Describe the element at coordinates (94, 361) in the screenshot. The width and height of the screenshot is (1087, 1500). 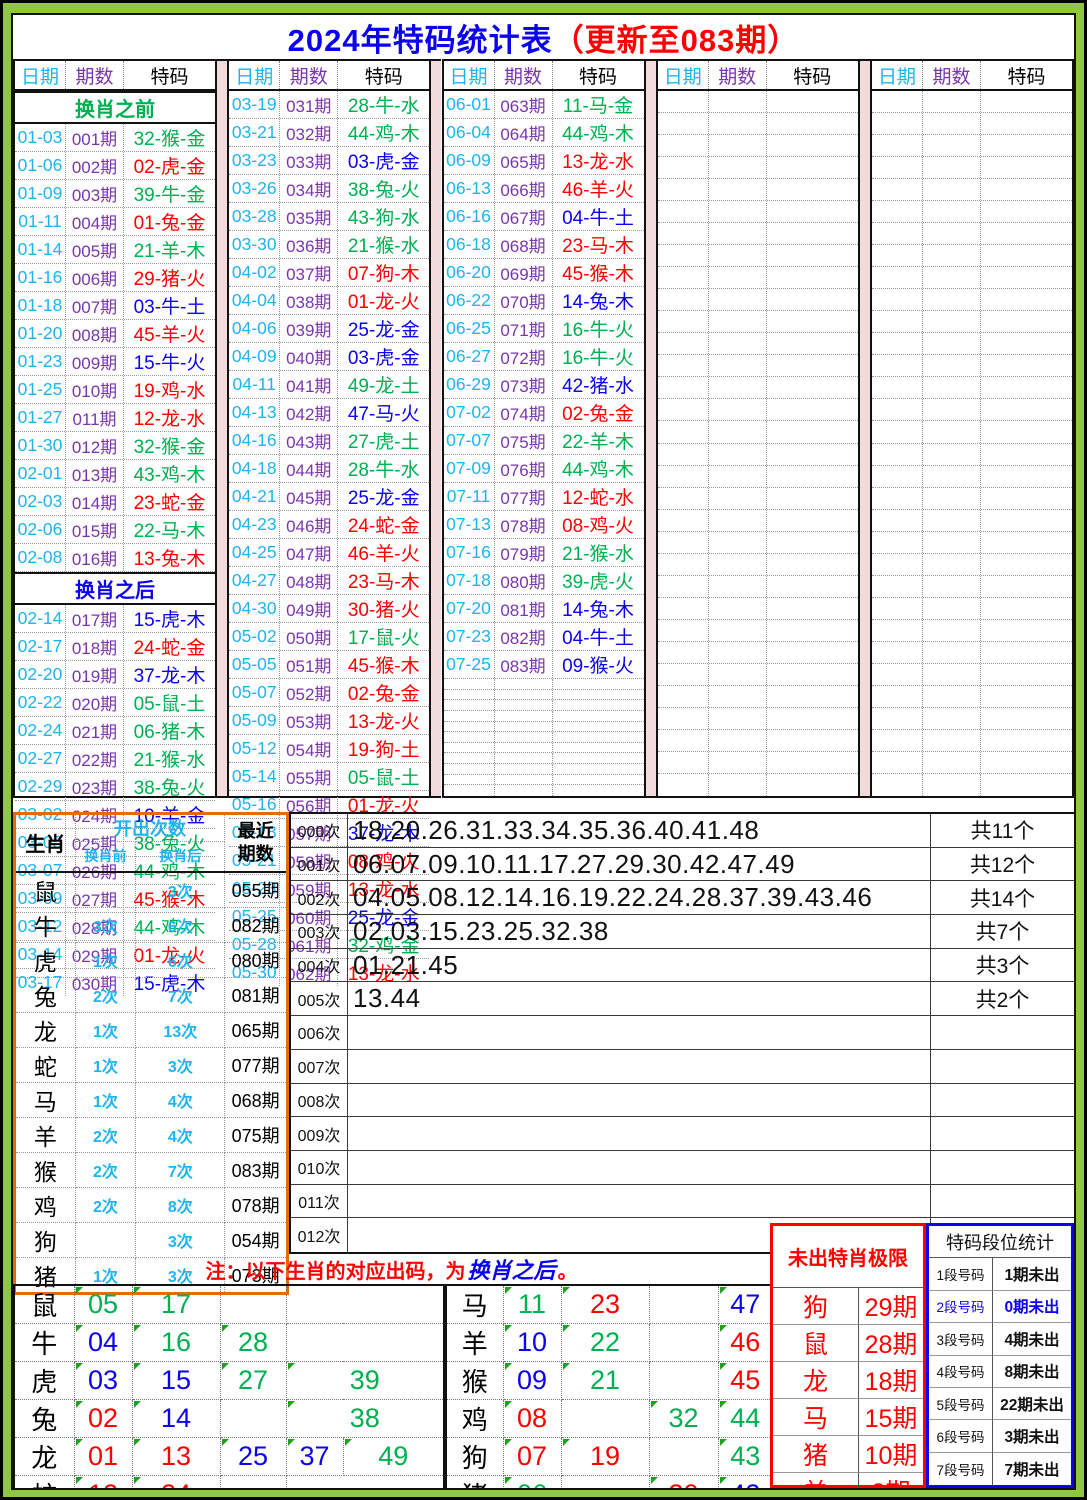
I see `result-period: 009期` at that location.